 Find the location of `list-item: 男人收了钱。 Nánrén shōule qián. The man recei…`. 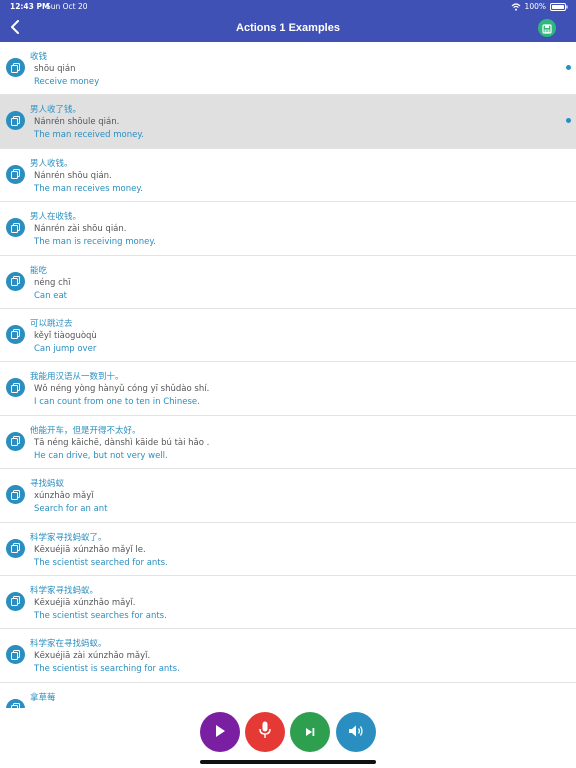

list-item: 男人收了钱。 Nánrén shōule qián. The man recei… is located at coordinates (288, 122).